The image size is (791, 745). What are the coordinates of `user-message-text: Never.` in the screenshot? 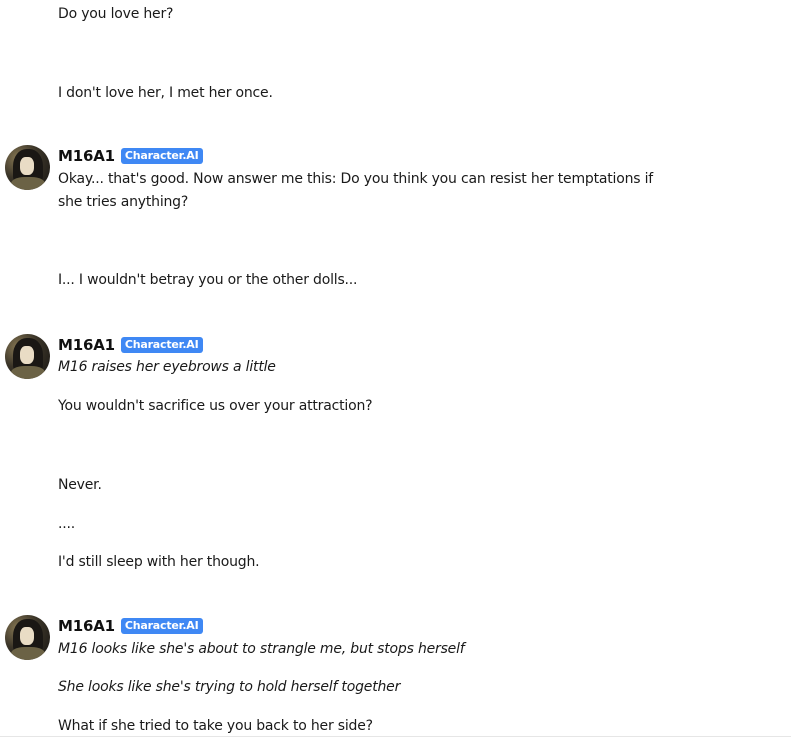 It's located at (80, 485).